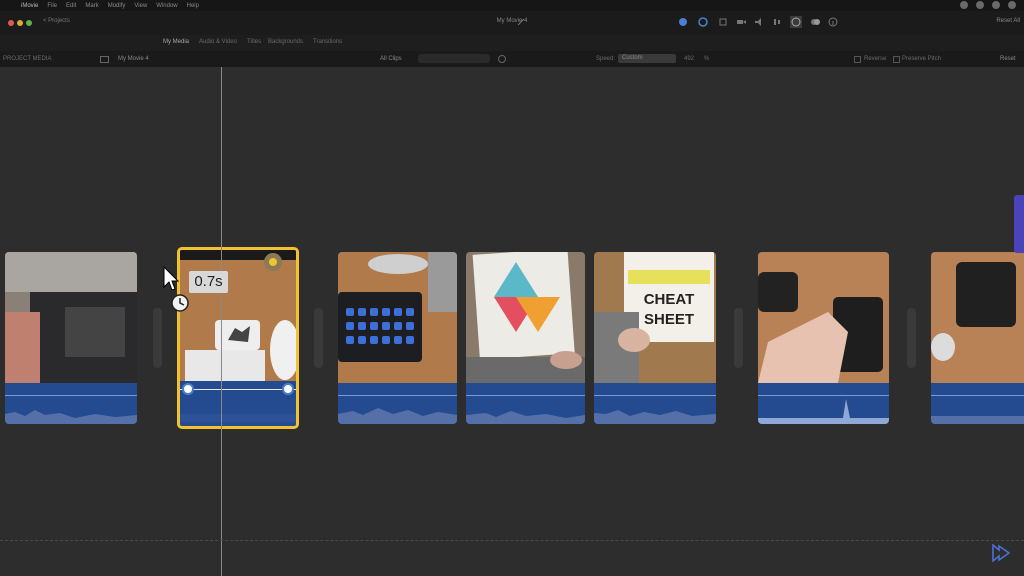  Describe the element at coordinates (117, 6) in the screenshot. I see `menu-modify: Modify` at that location.